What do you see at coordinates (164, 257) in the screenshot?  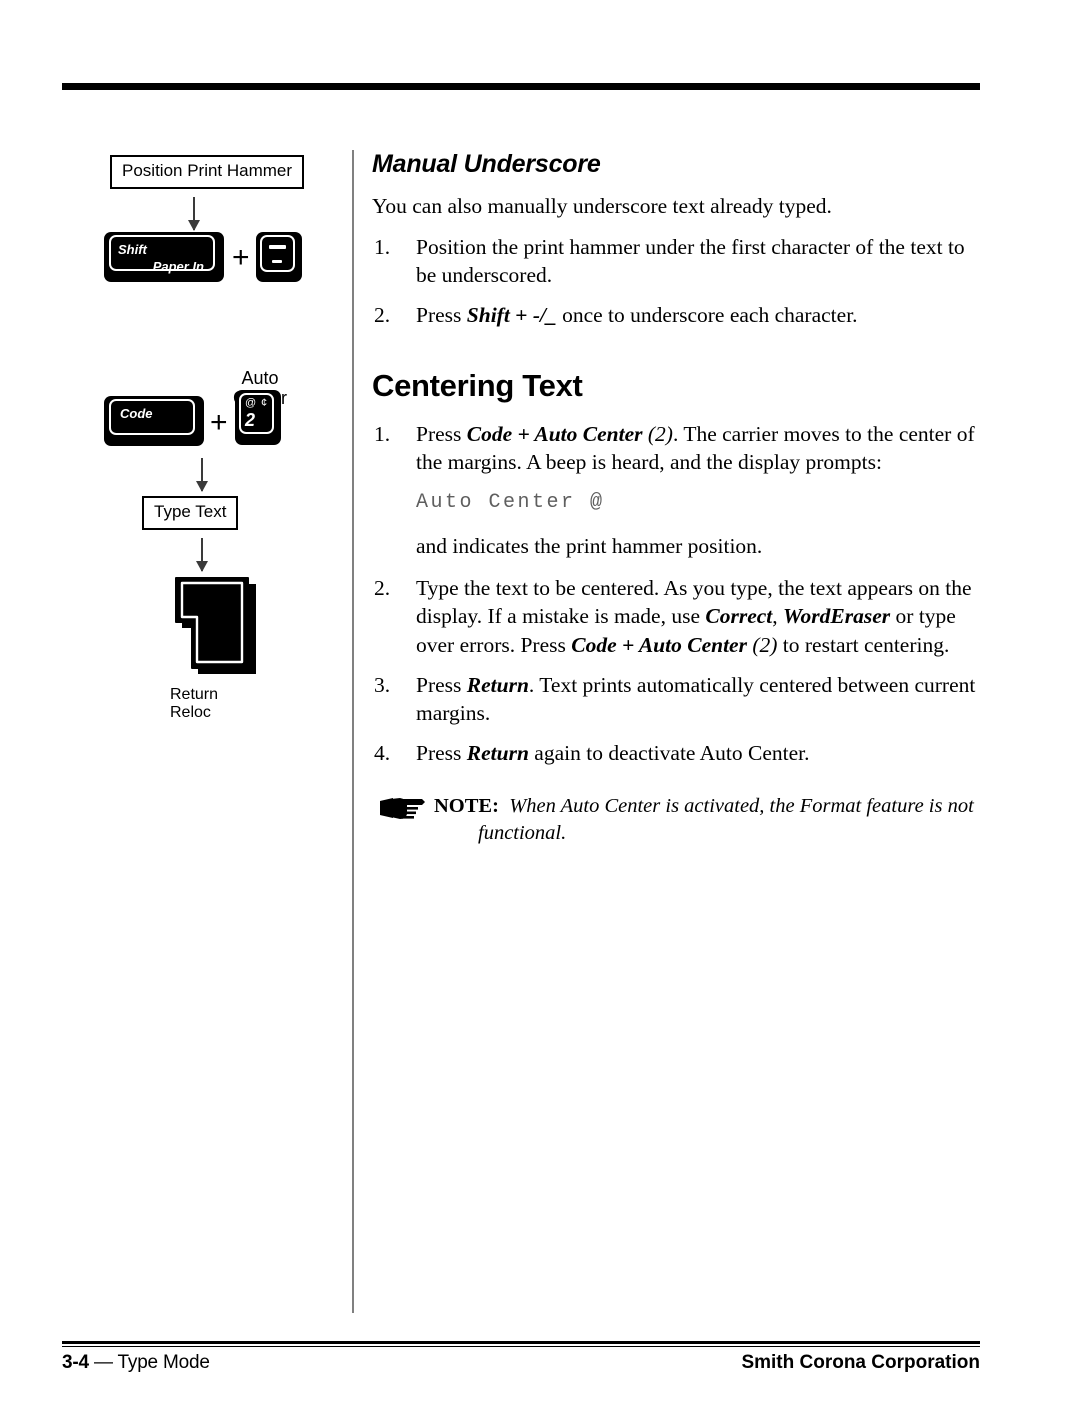 I see `shift-paper-in-key: Shift Paper In` at bounding box center [164, 257].